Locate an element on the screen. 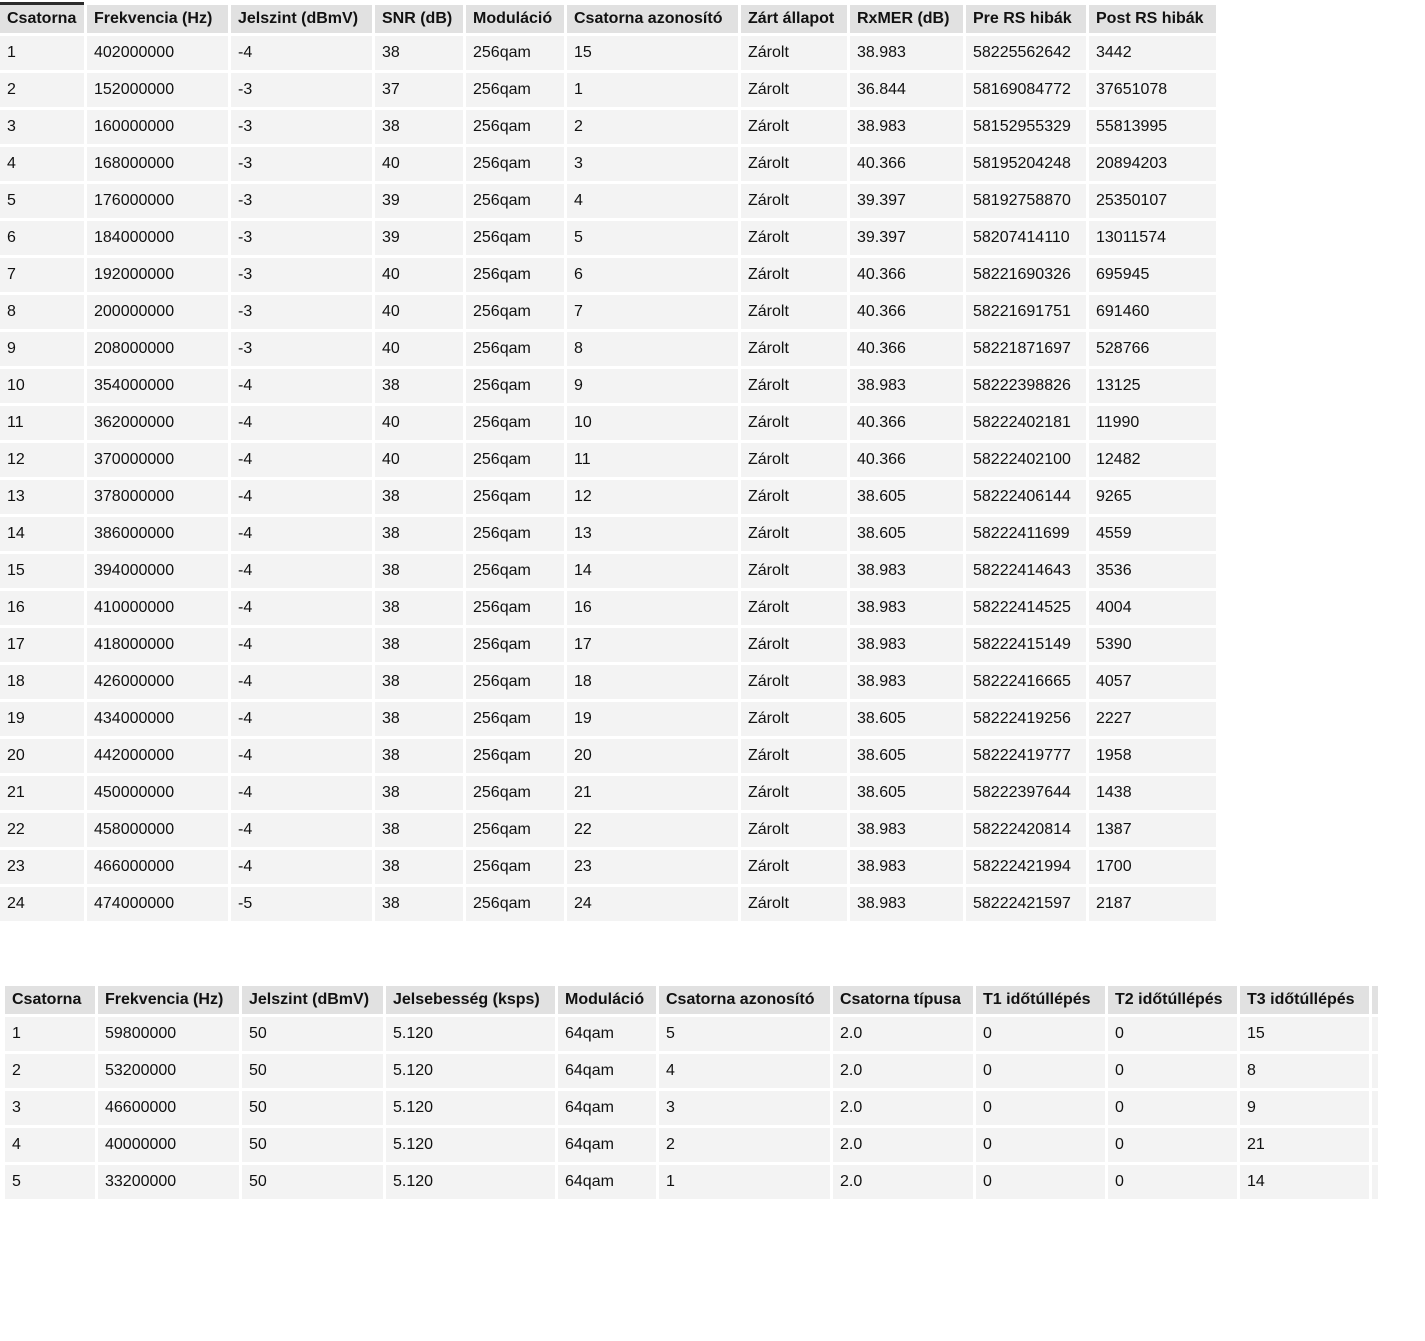 Image resolution: width=1425 pixels, height=1341 pixels. table-cell: 2187 is located at coordinates (1152, 904).